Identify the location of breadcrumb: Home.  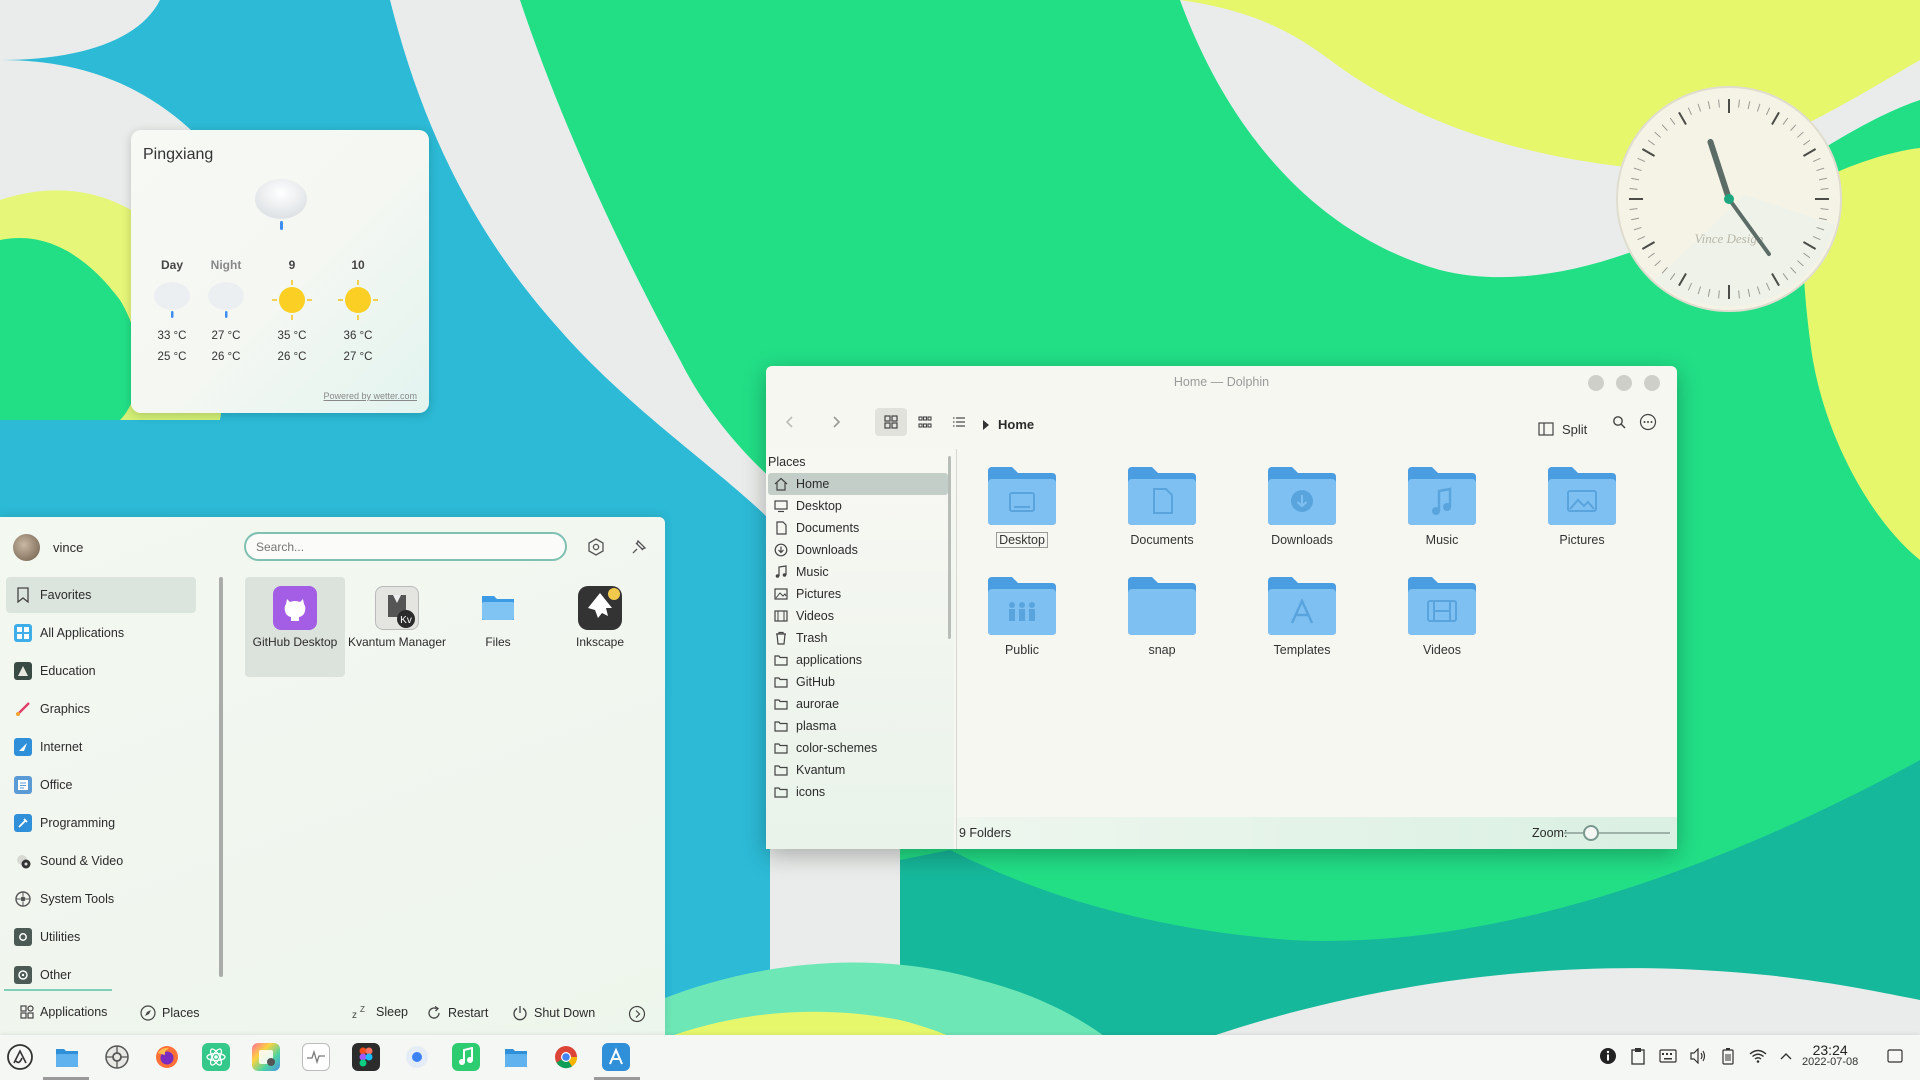
(1008, 424).